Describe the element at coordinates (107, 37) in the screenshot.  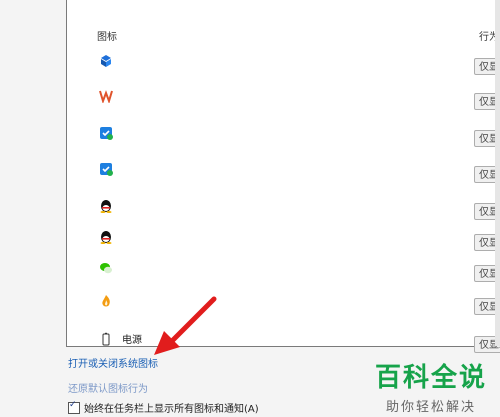
I see `column-header-icon: 图标` at that location.